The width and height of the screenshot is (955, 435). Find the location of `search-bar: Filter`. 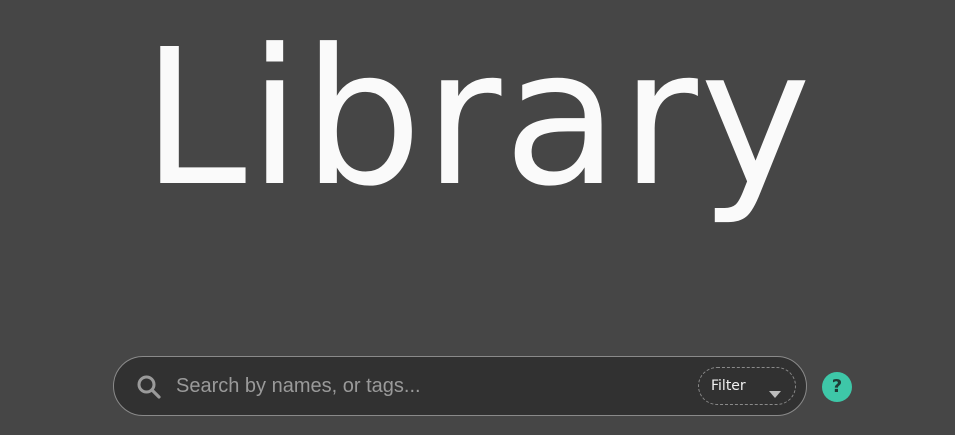

search-bar: Filter is located at coordinates (460, 386).